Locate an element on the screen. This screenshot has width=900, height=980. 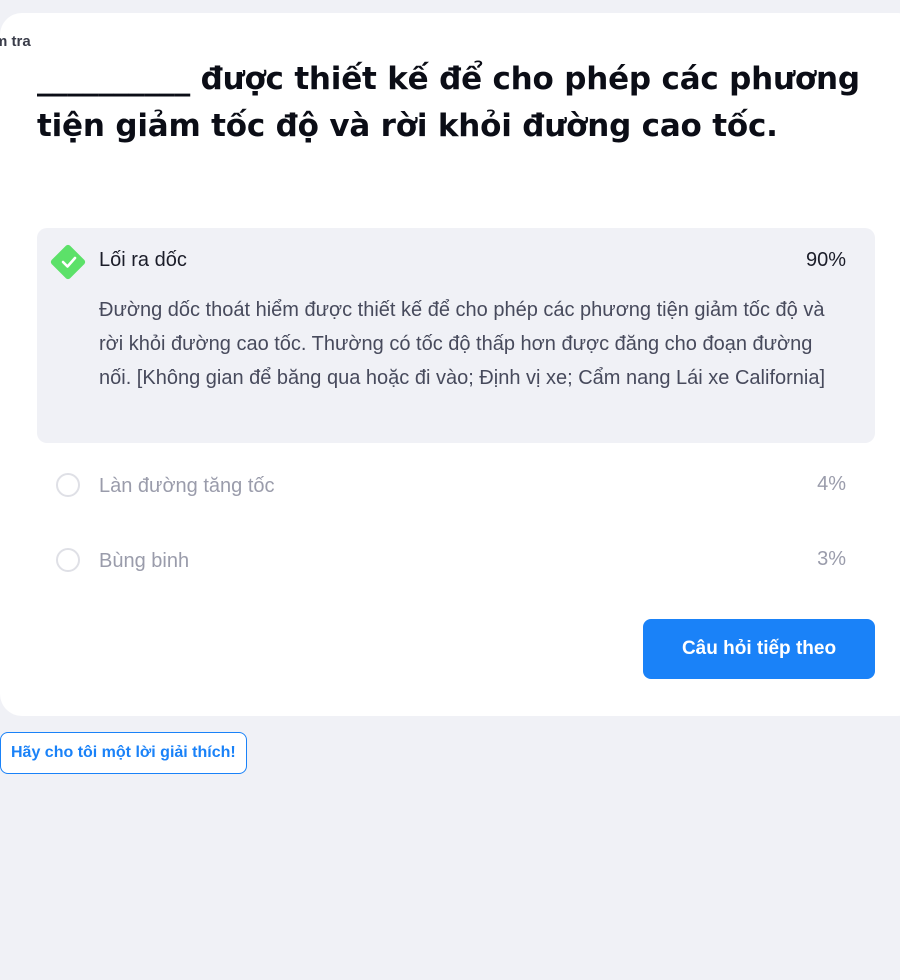
option-percent: 3% is located at coordinates (831, 559).